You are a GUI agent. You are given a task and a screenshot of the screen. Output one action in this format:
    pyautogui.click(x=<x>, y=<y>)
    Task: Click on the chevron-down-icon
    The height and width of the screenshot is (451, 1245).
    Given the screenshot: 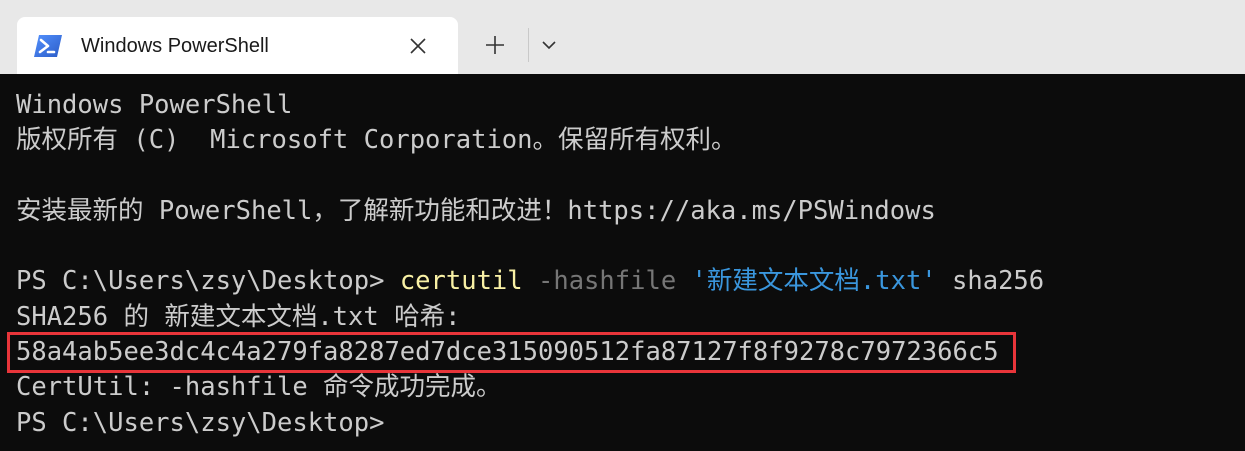 What is the action you would take?
    pyautogui.click(x=549, y=45)
    